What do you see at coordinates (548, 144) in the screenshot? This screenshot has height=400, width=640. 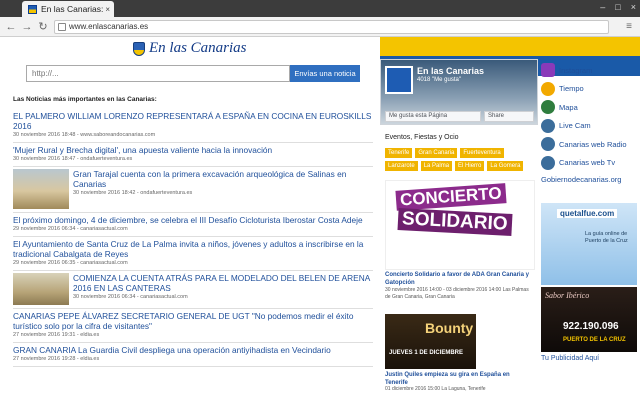 I see `radio-icon` at bounding box center [548, 144].